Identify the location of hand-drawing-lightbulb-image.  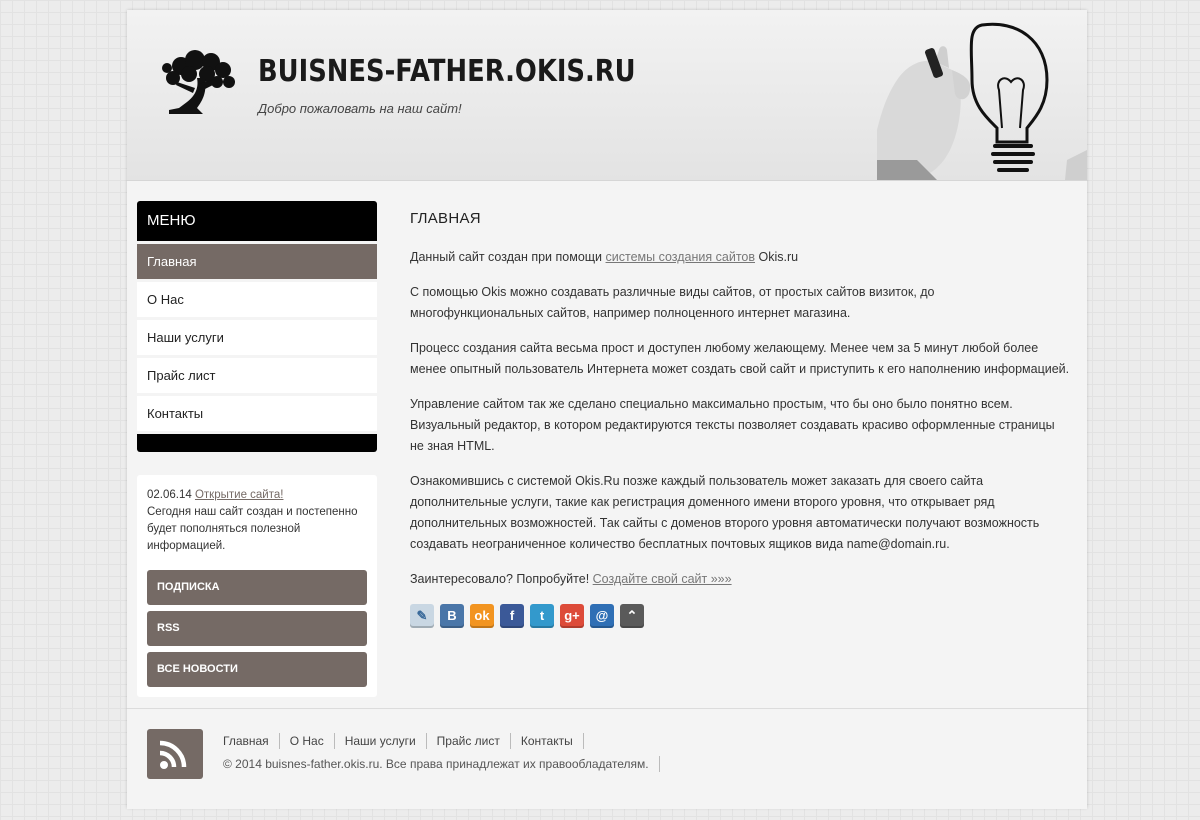
(982, 101).